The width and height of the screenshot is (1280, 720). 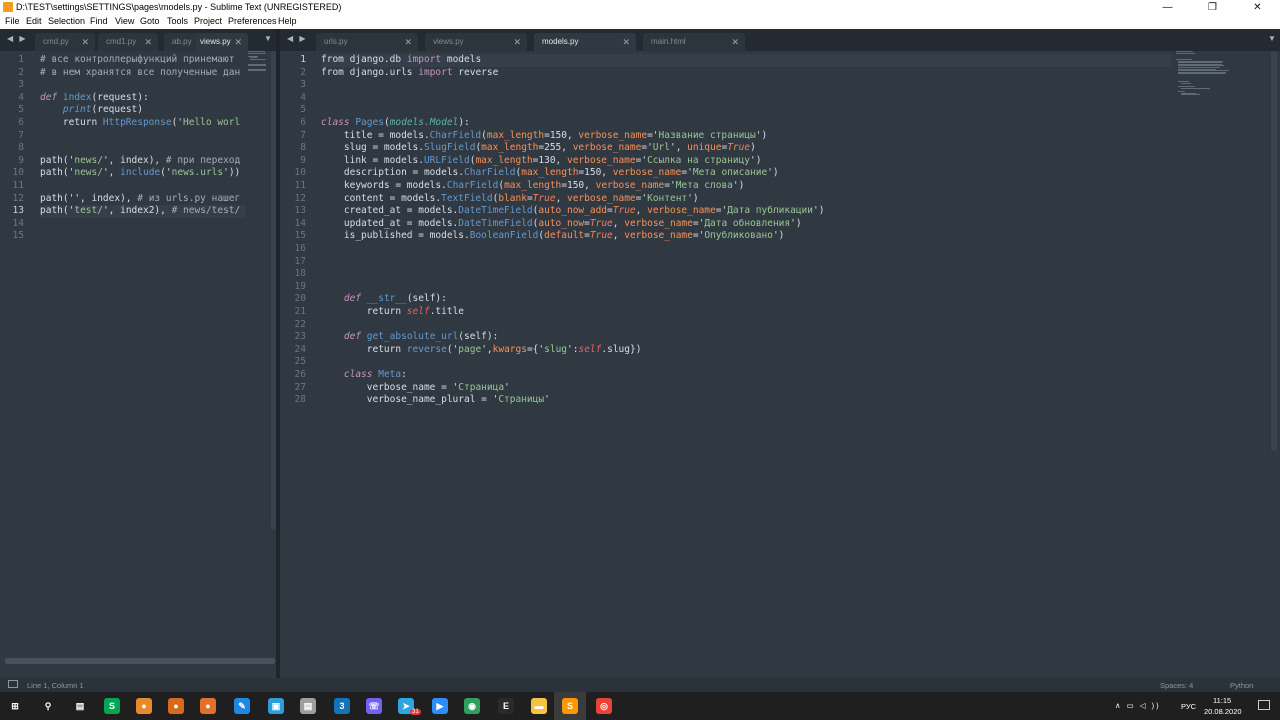 What do you see at coordinates (99, 21) in the screenshot?
I see `menu-find: Find` at bounding box center [99, 21].